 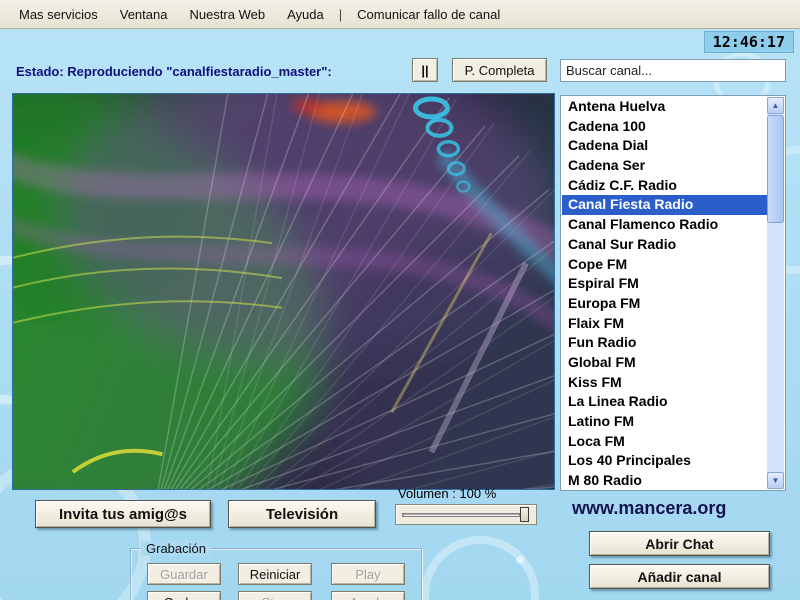 What do you see at coordinates (673, 70) in the screenshot?
I see `channel-search-input` at bounding box center [673, 70].